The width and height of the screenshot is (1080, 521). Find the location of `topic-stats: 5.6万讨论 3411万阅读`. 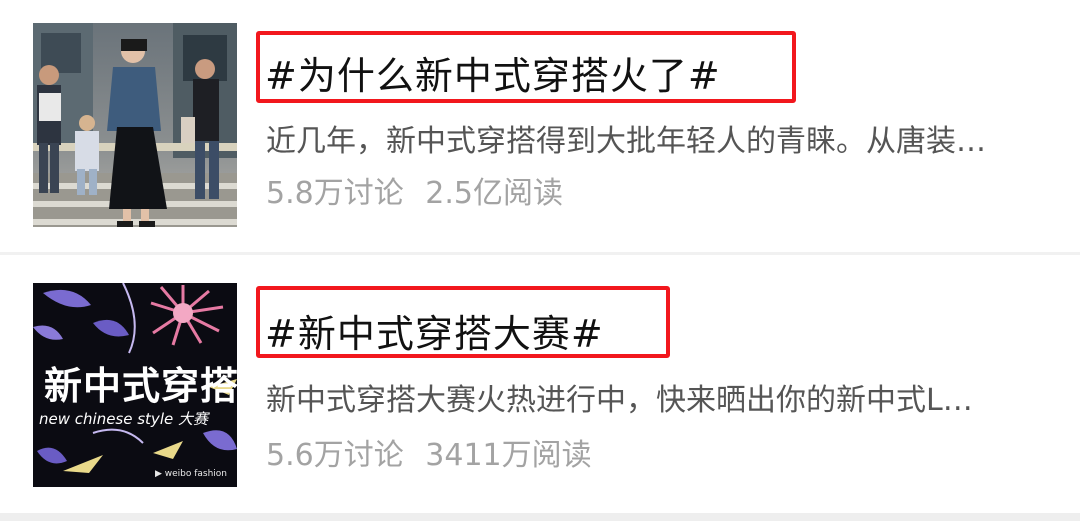

topic-stats: 5.6万讨论 3411万阅读 is located at coordinates (429, 452).